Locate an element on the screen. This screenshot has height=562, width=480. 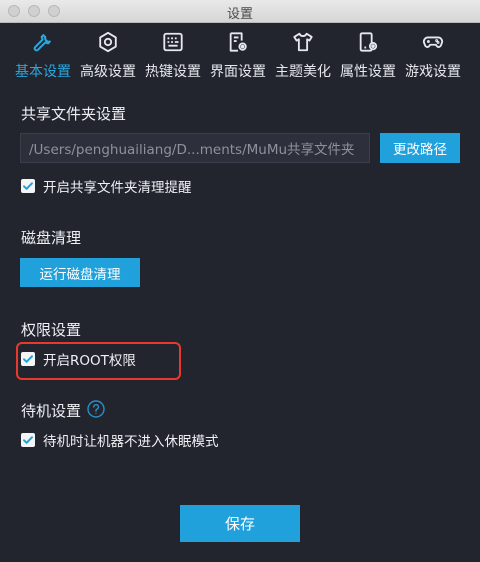
shared-folder-title: 共享文件夹设置 is located at coordinates (74, 114).